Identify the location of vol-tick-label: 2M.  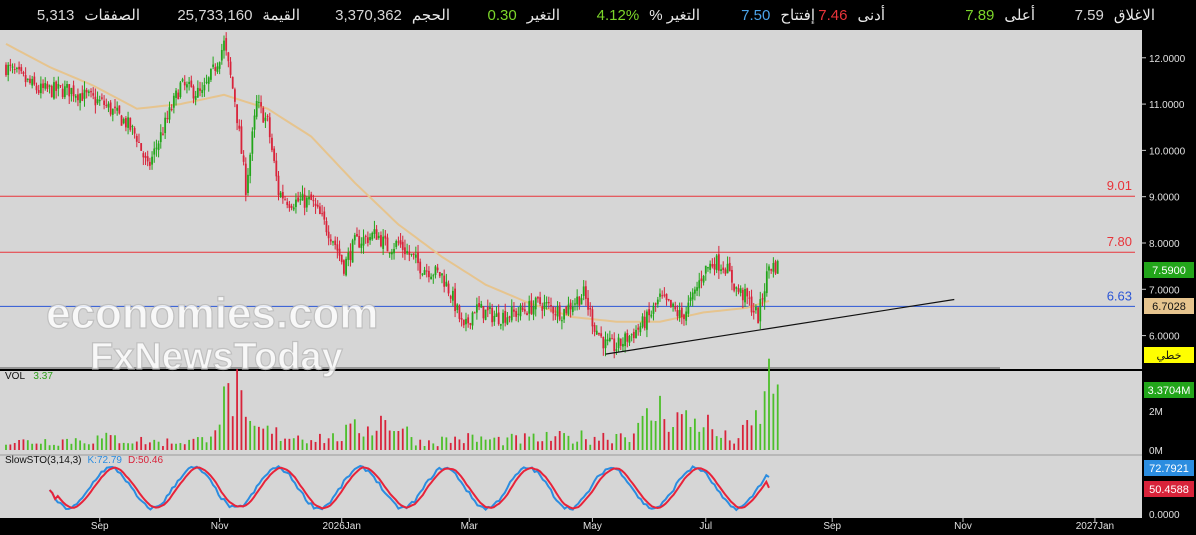
(1156, 412).